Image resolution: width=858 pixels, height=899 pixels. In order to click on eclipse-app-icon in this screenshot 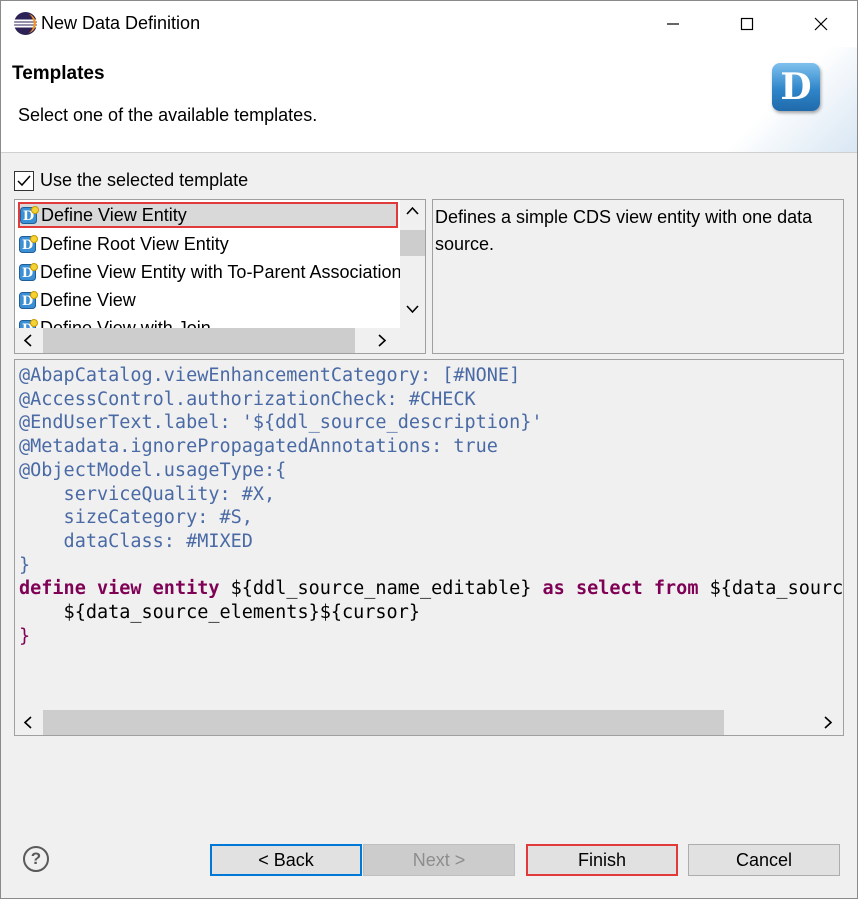, I will do `click(25, 23)`.